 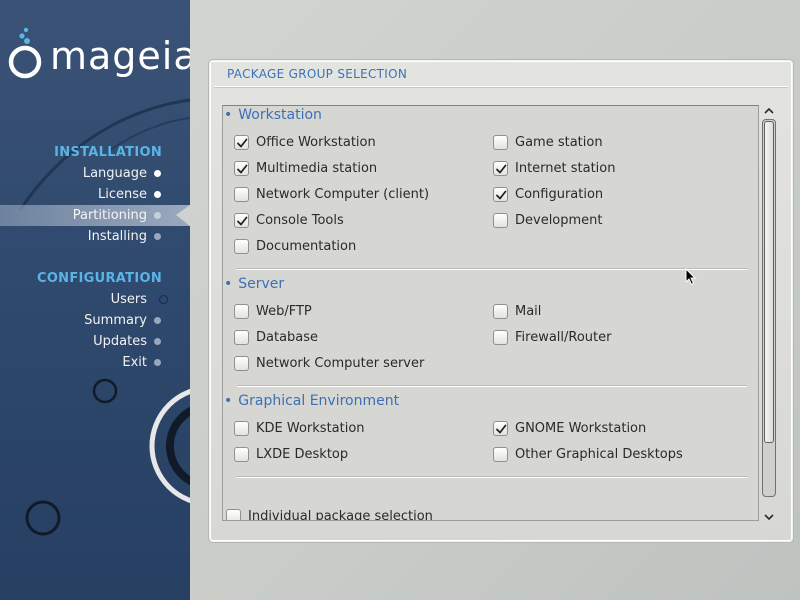 I want to click on step-partitioning: Partitioning, so click(x=95, y=215).